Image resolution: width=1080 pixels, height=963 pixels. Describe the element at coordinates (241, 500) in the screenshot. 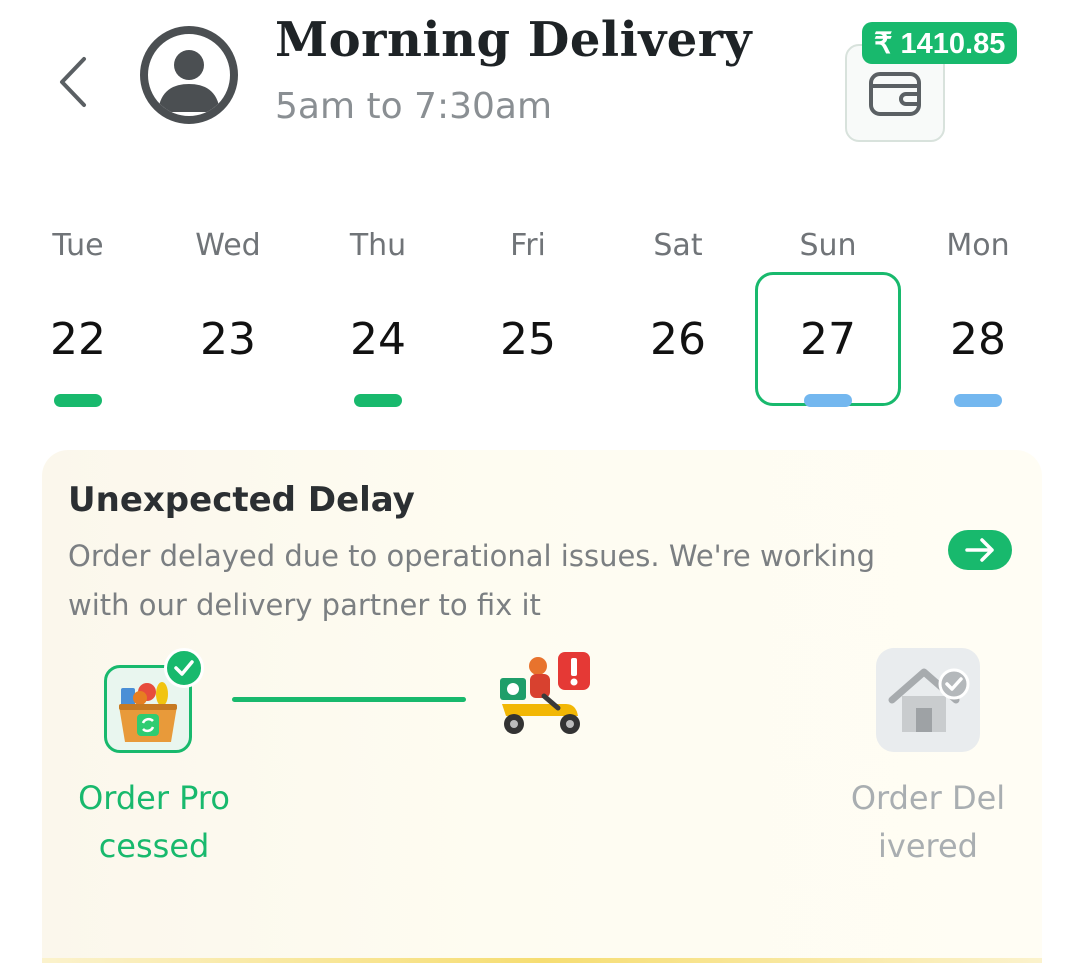

I see `delay-title: Unexpected Delay` at that location.